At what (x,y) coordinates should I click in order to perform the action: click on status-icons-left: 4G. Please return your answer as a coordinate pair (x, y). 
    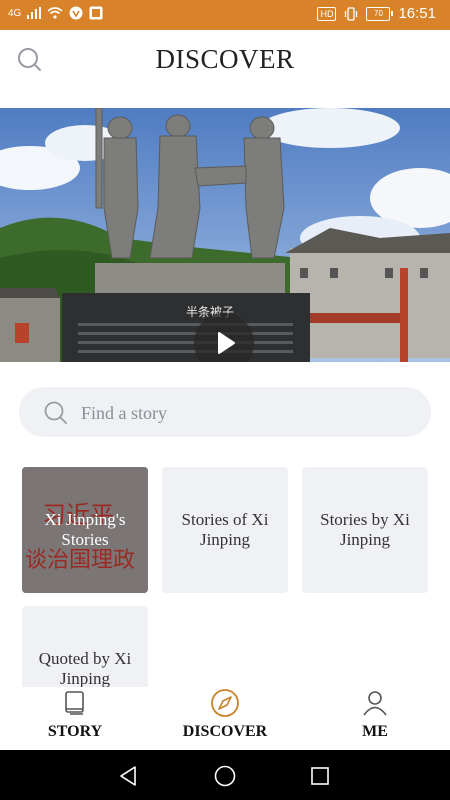
    Looking at the image, I should click on (55, 13).